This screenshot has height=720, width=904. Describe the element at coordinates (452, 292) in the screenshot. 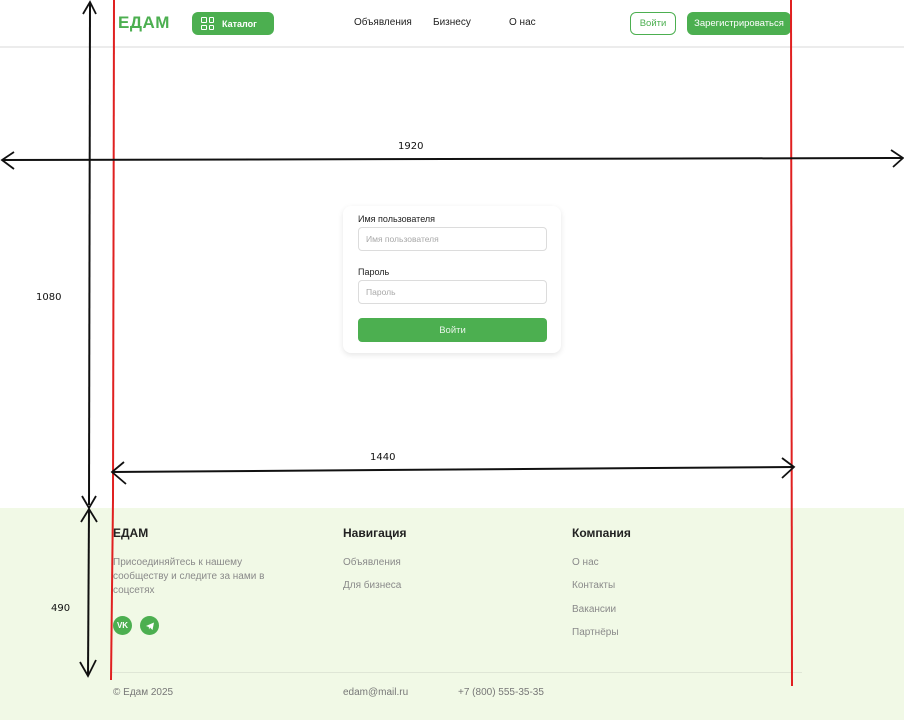

I see `password-input` at that location.